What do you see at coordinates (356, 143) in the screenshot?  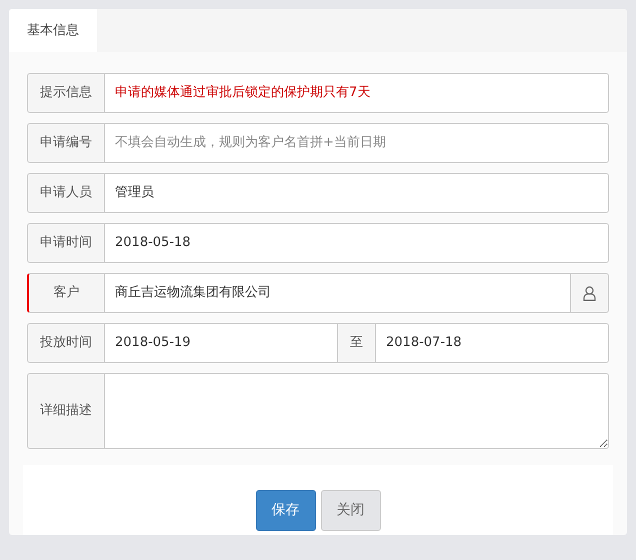 I see `input-field: 不填会自动生成，规则为客户名首拼+当前日期` at bounding box center [356, 143].